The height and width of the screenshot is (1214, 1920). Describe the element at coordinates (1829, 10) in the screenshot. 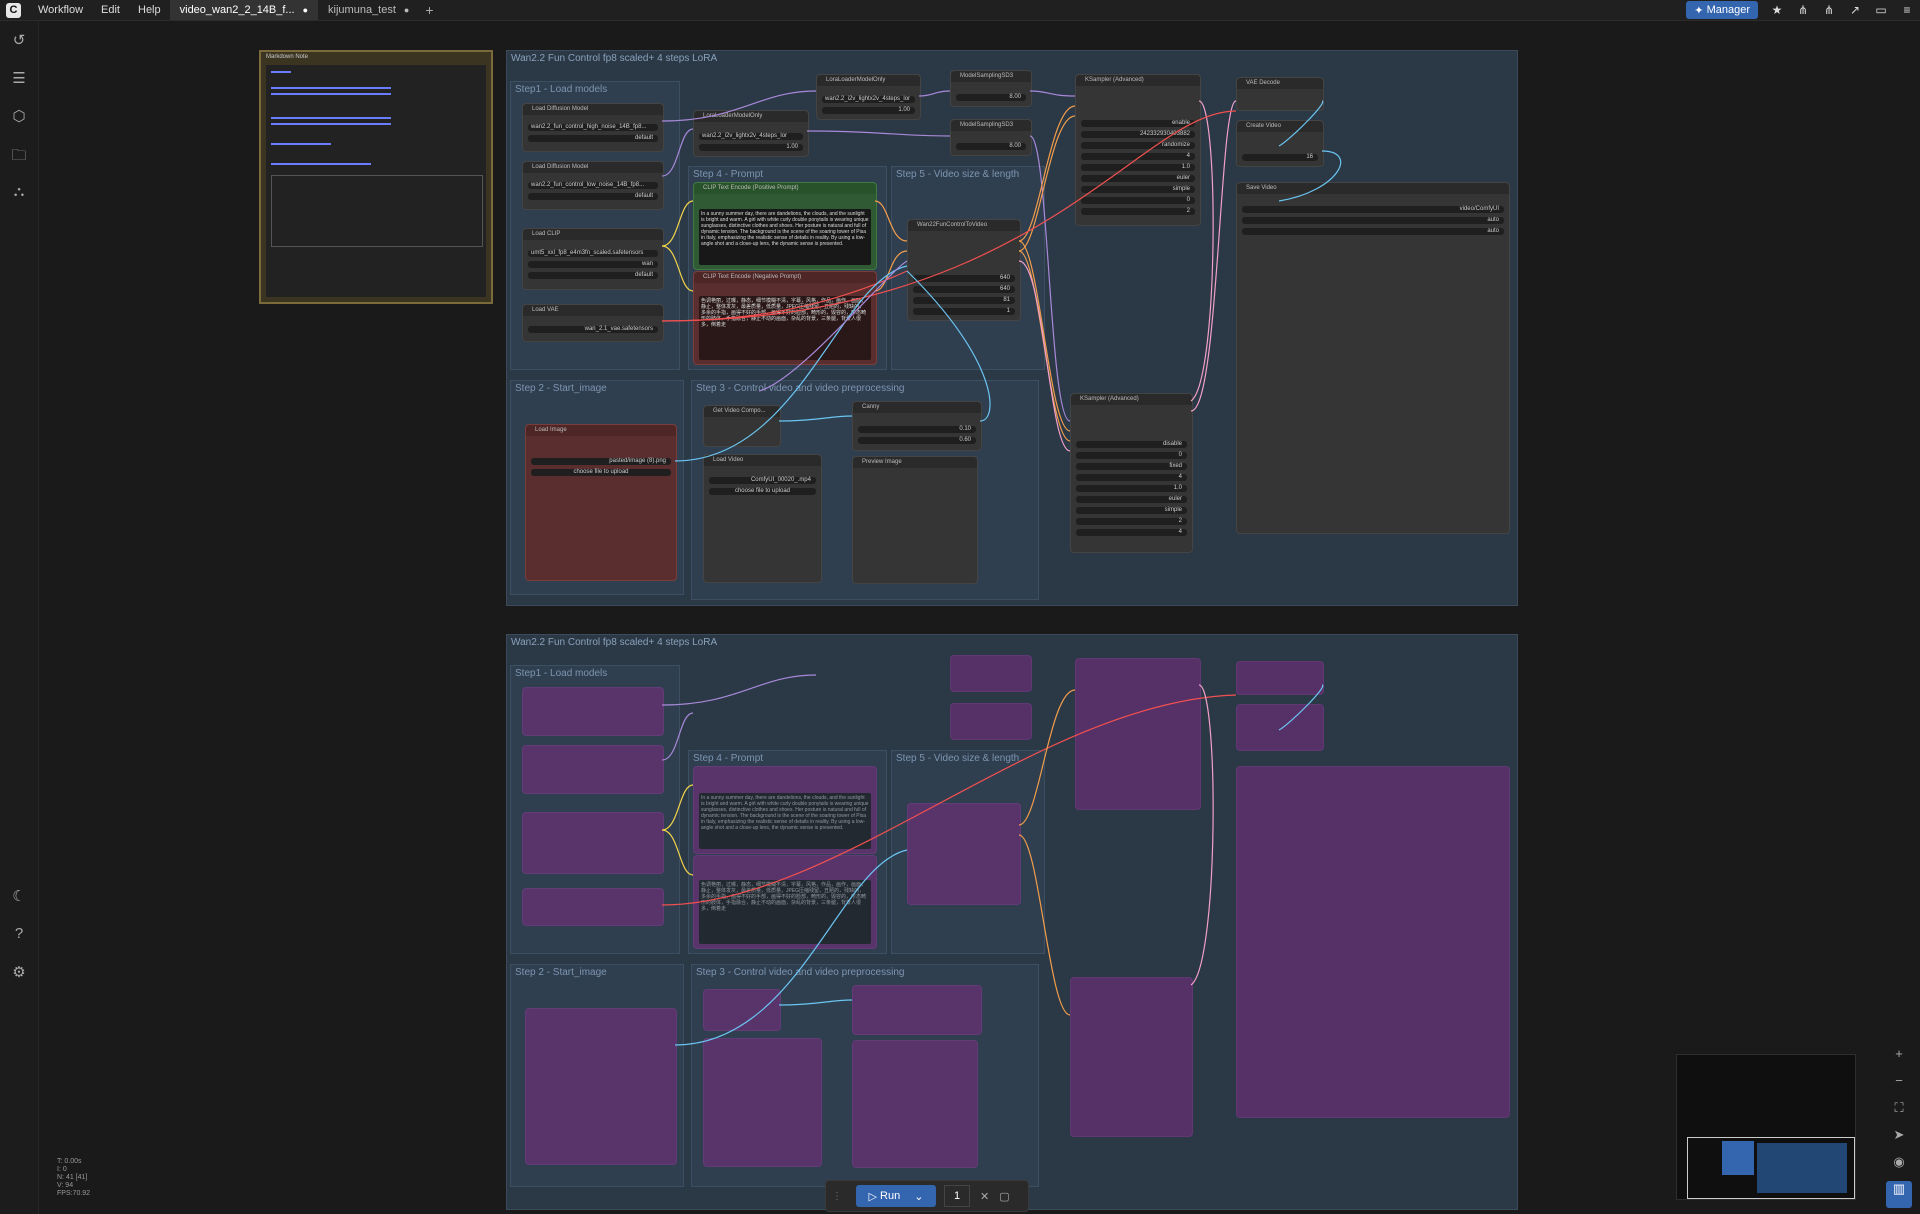

I see `history-icon: ⋔` at that location.